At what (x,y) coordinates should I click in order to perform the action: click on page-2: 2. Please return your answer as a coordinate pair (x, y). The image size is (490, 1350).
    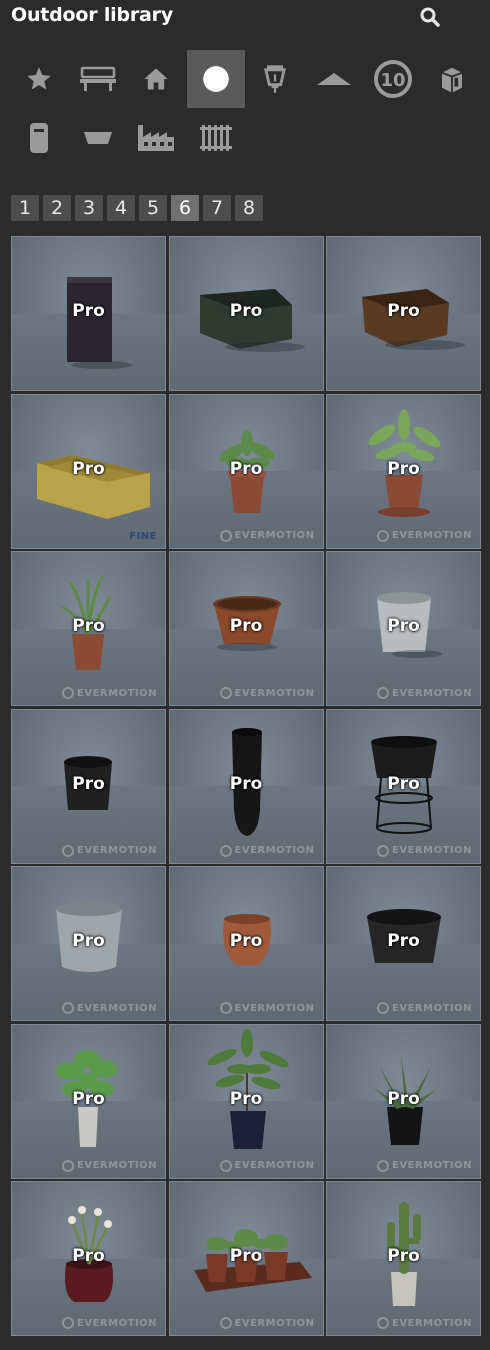
    Looking at the image, I should click on (57, 208).